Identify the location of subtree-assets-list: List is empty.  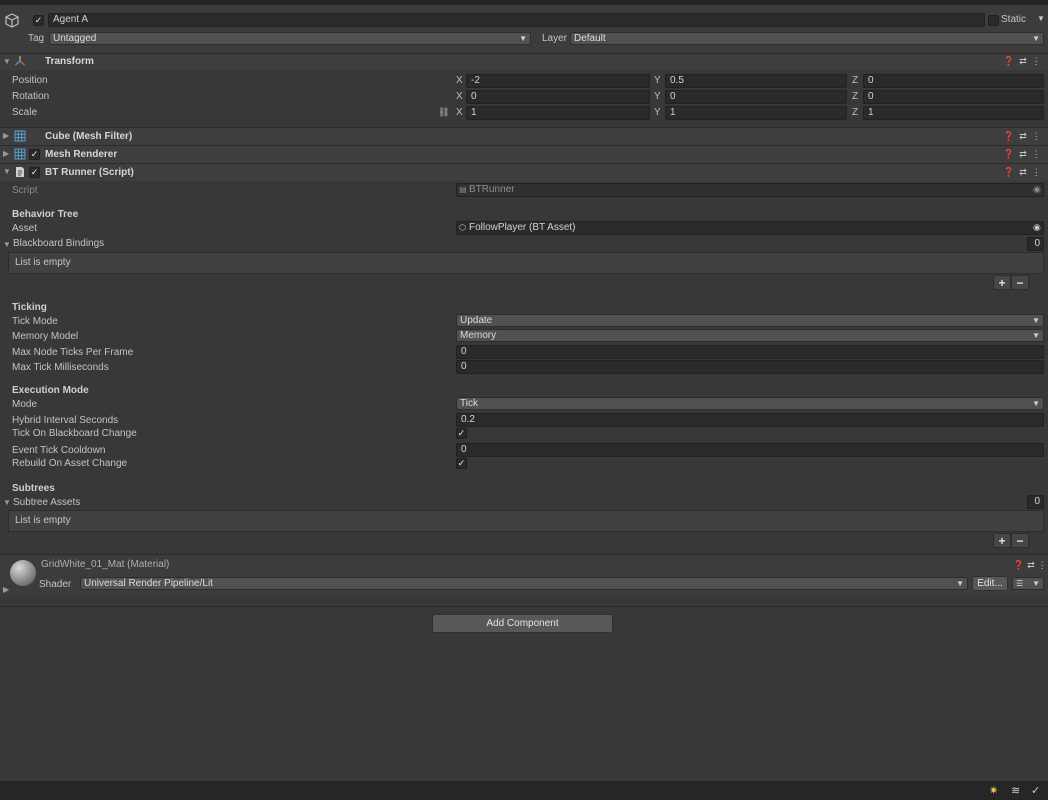
(526, 521).